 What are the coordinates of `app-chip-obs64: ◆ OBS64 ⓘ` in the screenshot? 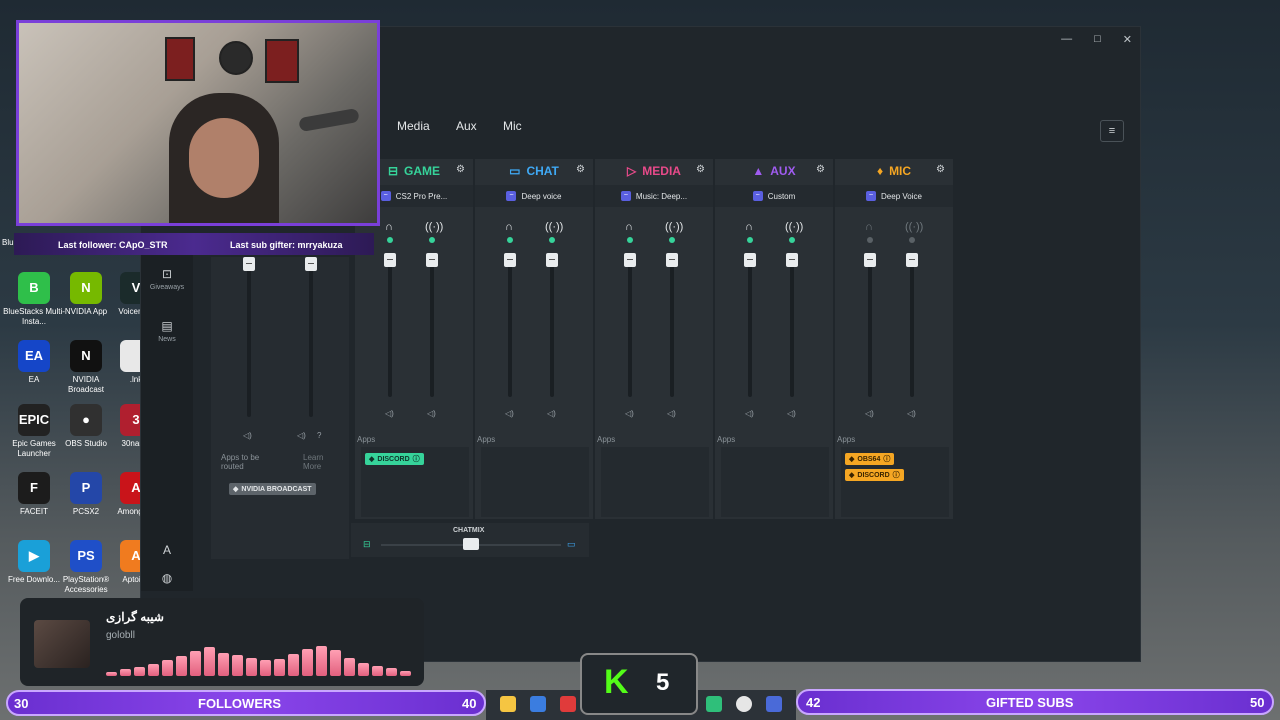 It's located at (870, 459).